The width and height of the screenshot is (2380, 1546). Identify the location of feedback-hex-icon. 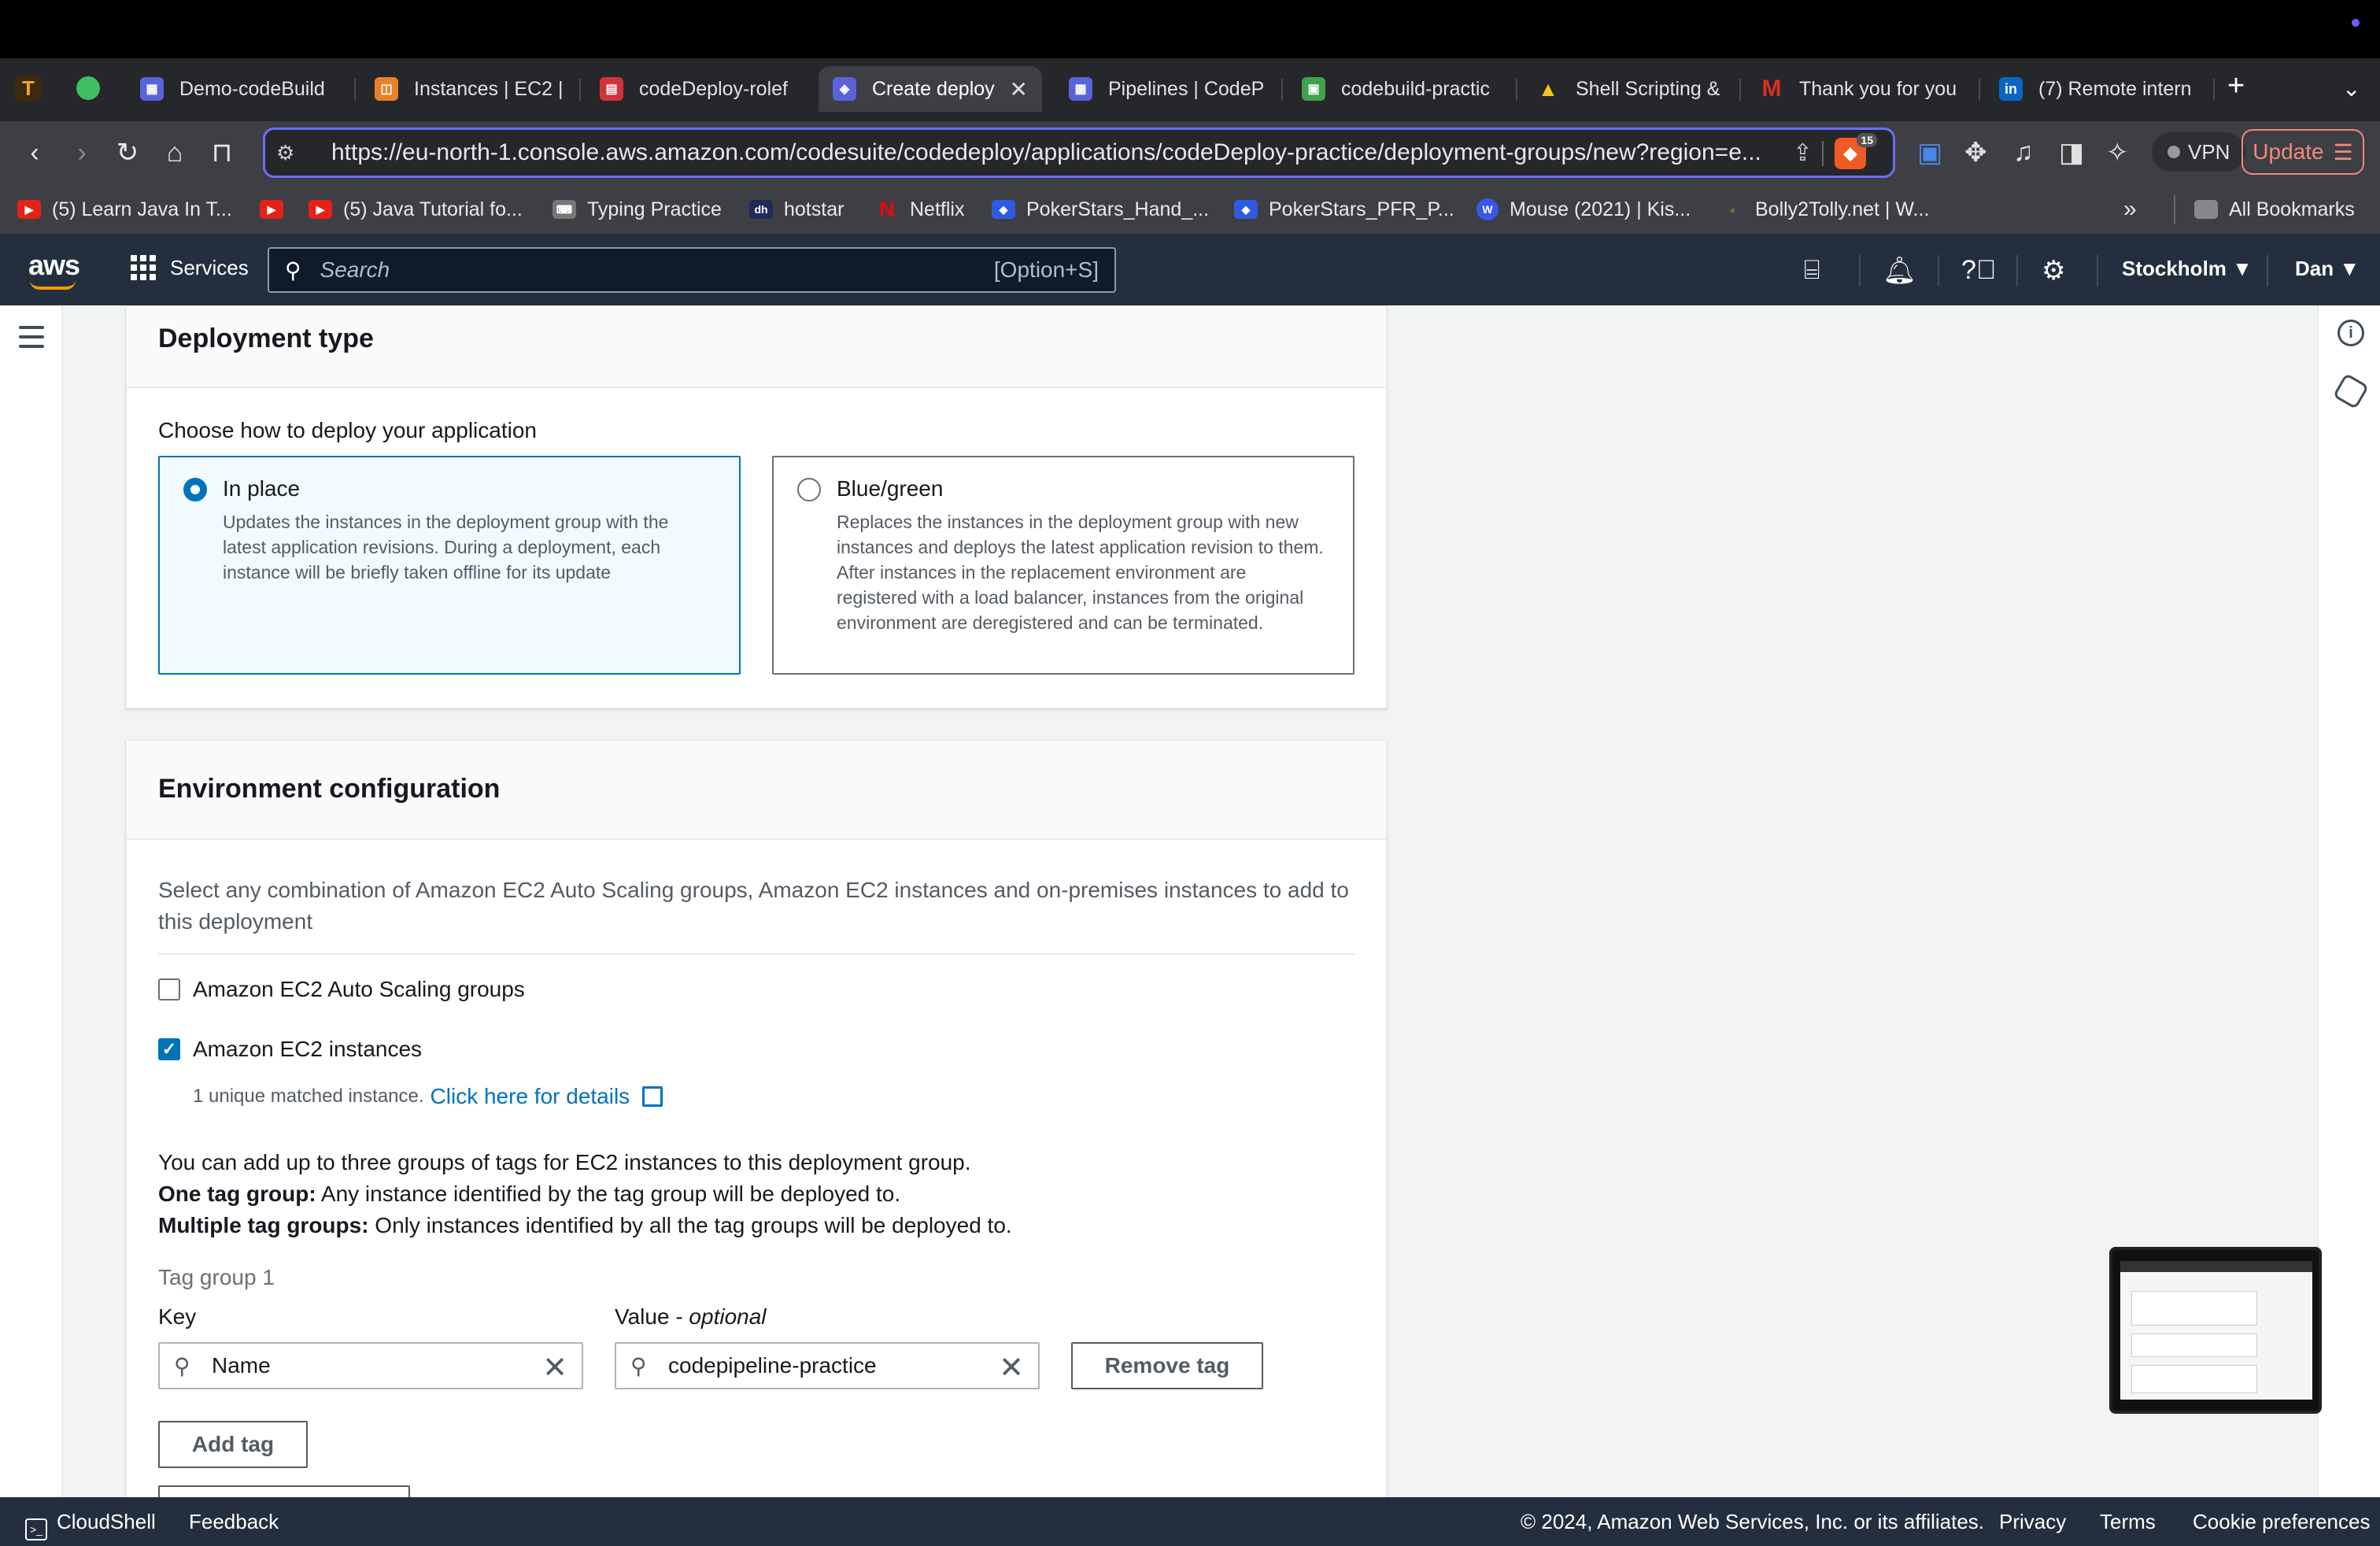
(2351, 391).